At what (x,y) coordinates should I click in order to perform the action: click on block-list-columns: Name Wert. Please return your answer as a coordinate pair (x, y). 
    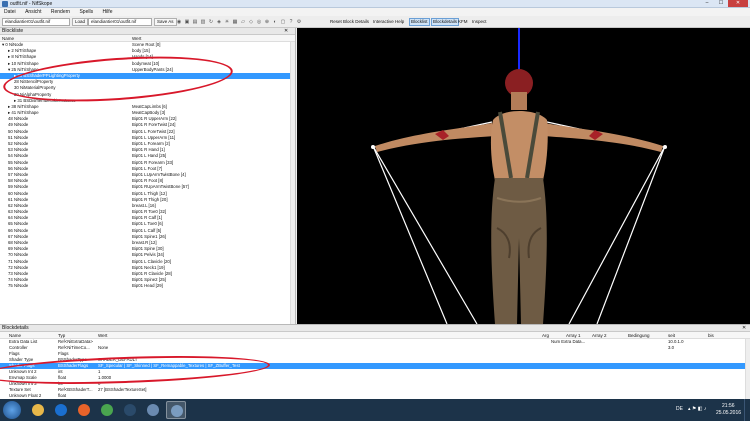
    Looking at the image, I should click on (147, 38).